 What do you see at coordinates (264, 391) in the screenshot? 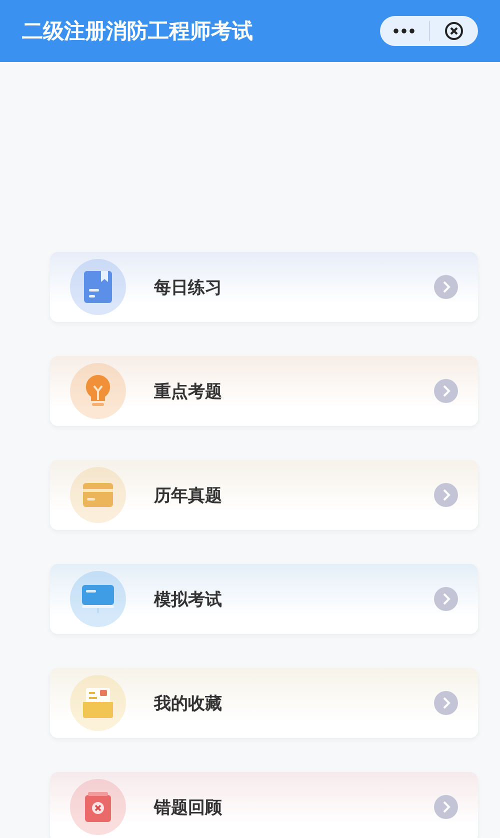
I see `menu-card: 重点考题` at bounding box center [264, 391].